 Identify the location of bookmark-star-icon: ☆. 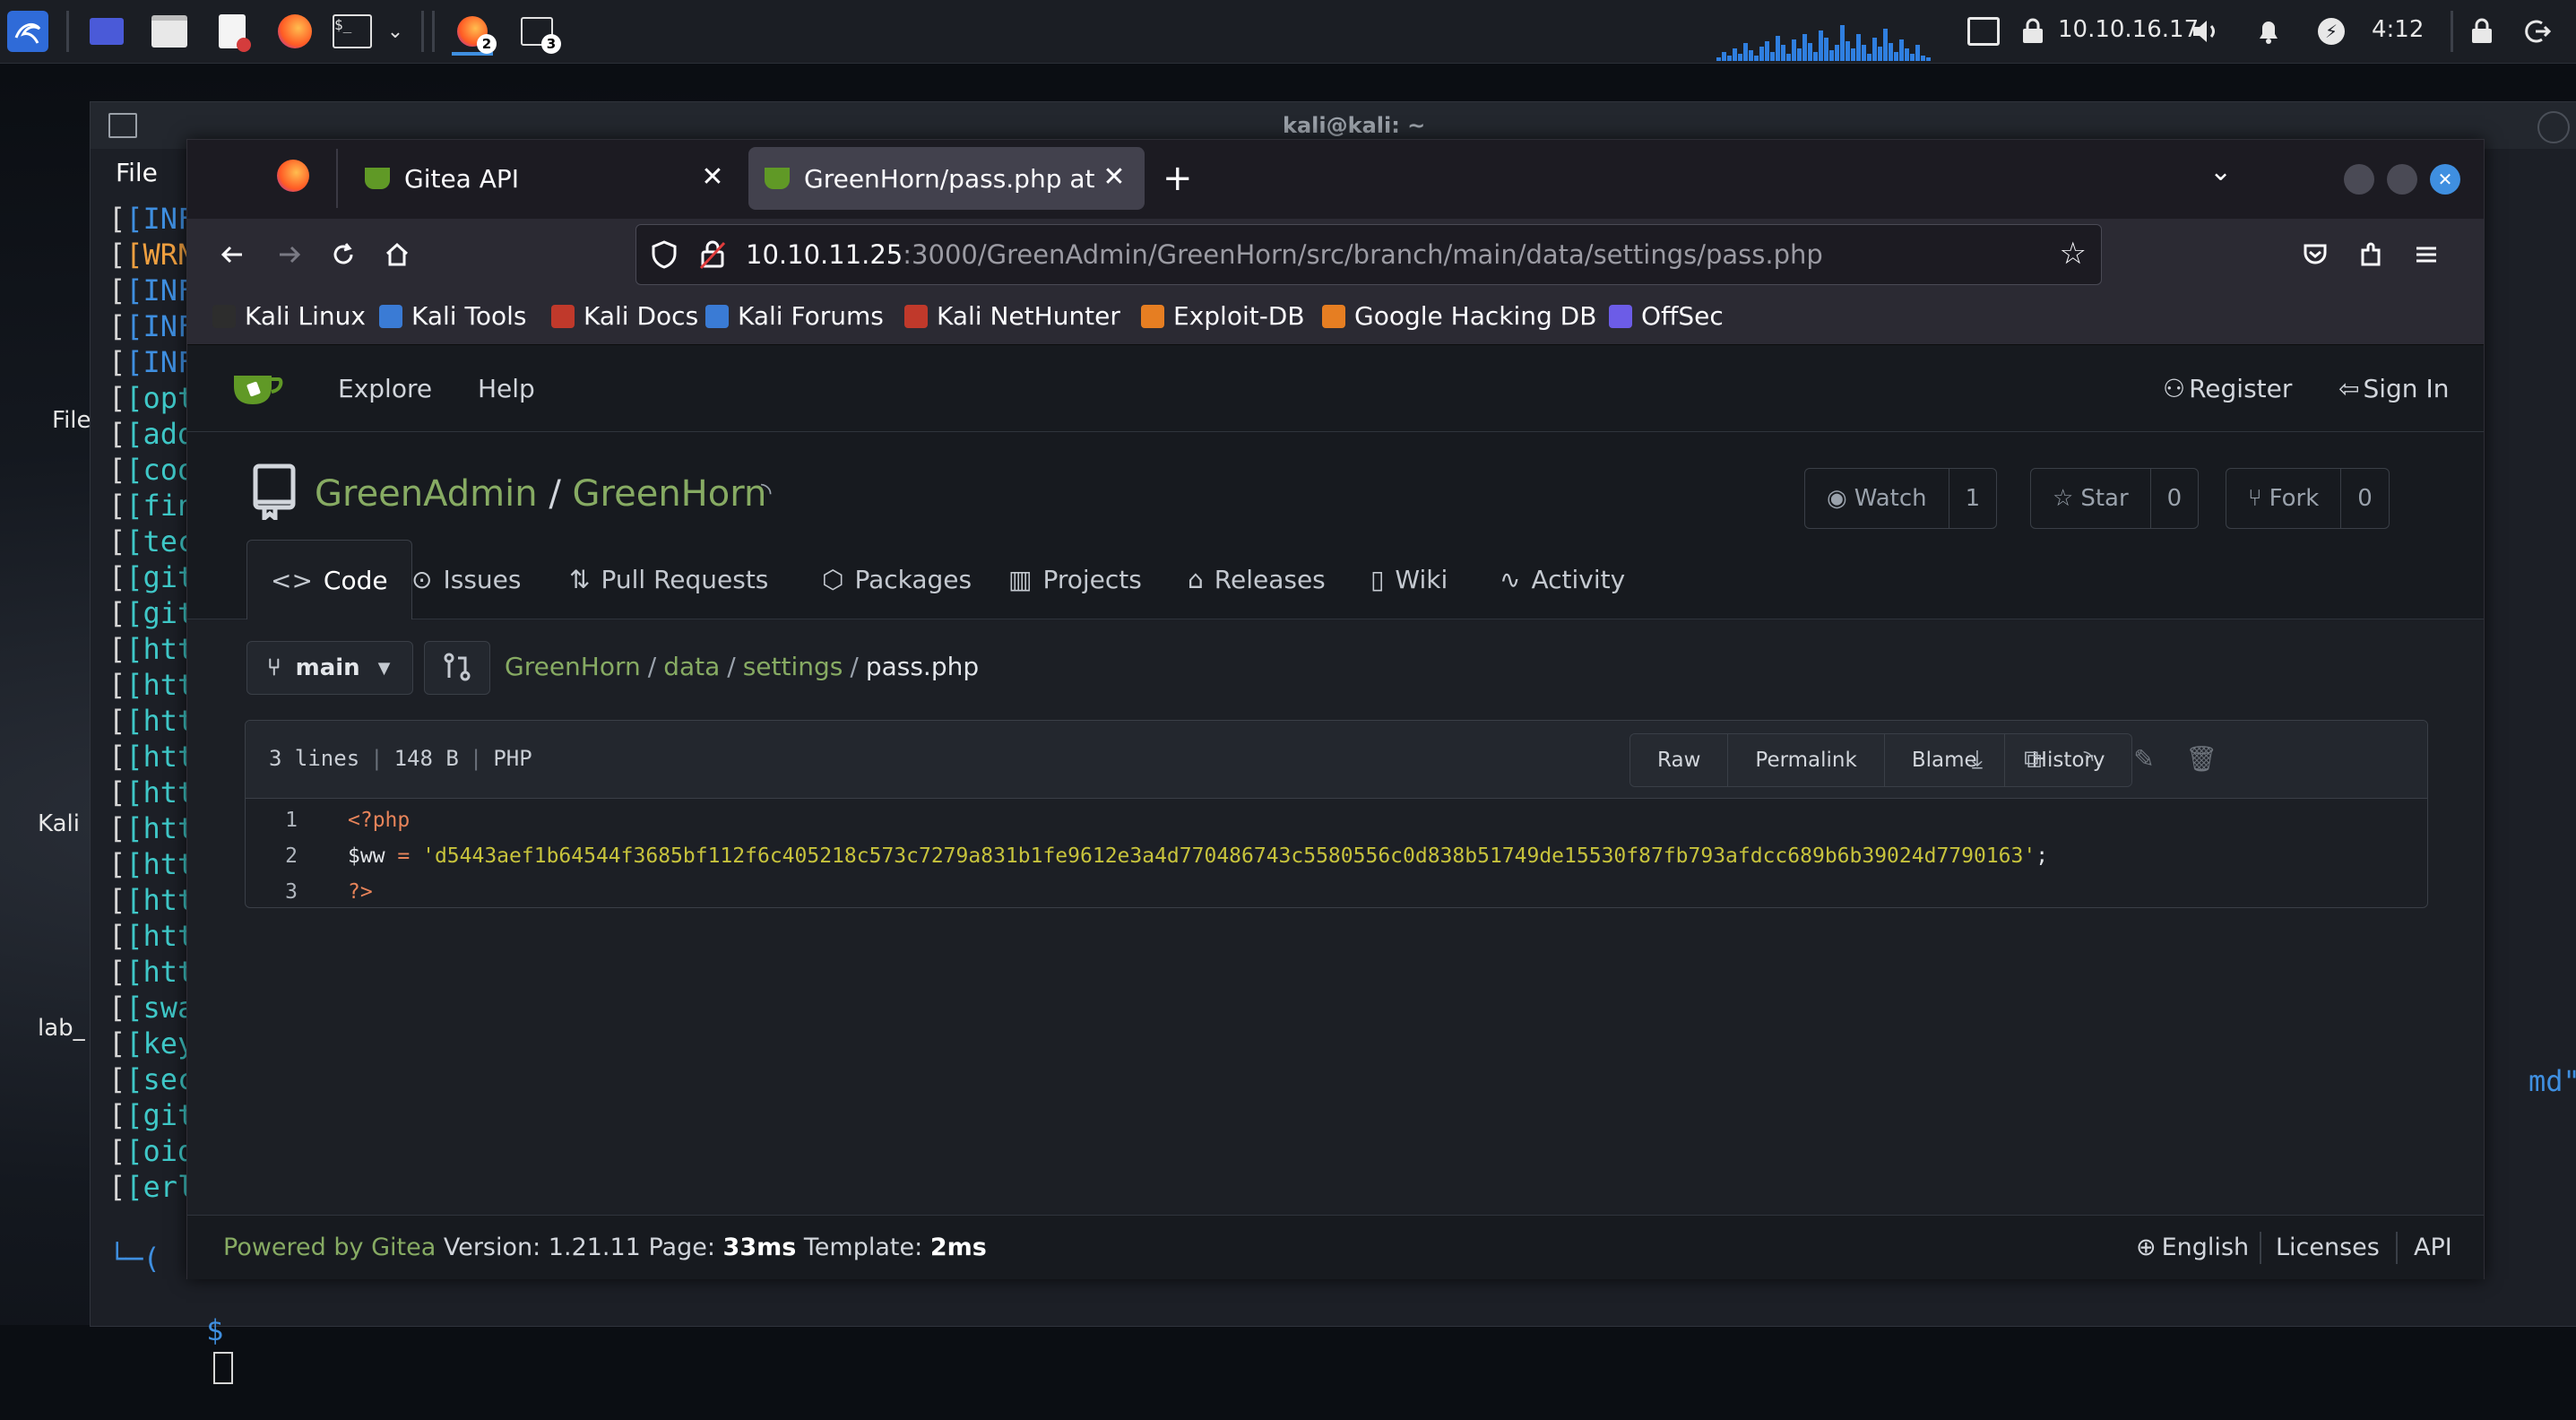
(2073, 254).